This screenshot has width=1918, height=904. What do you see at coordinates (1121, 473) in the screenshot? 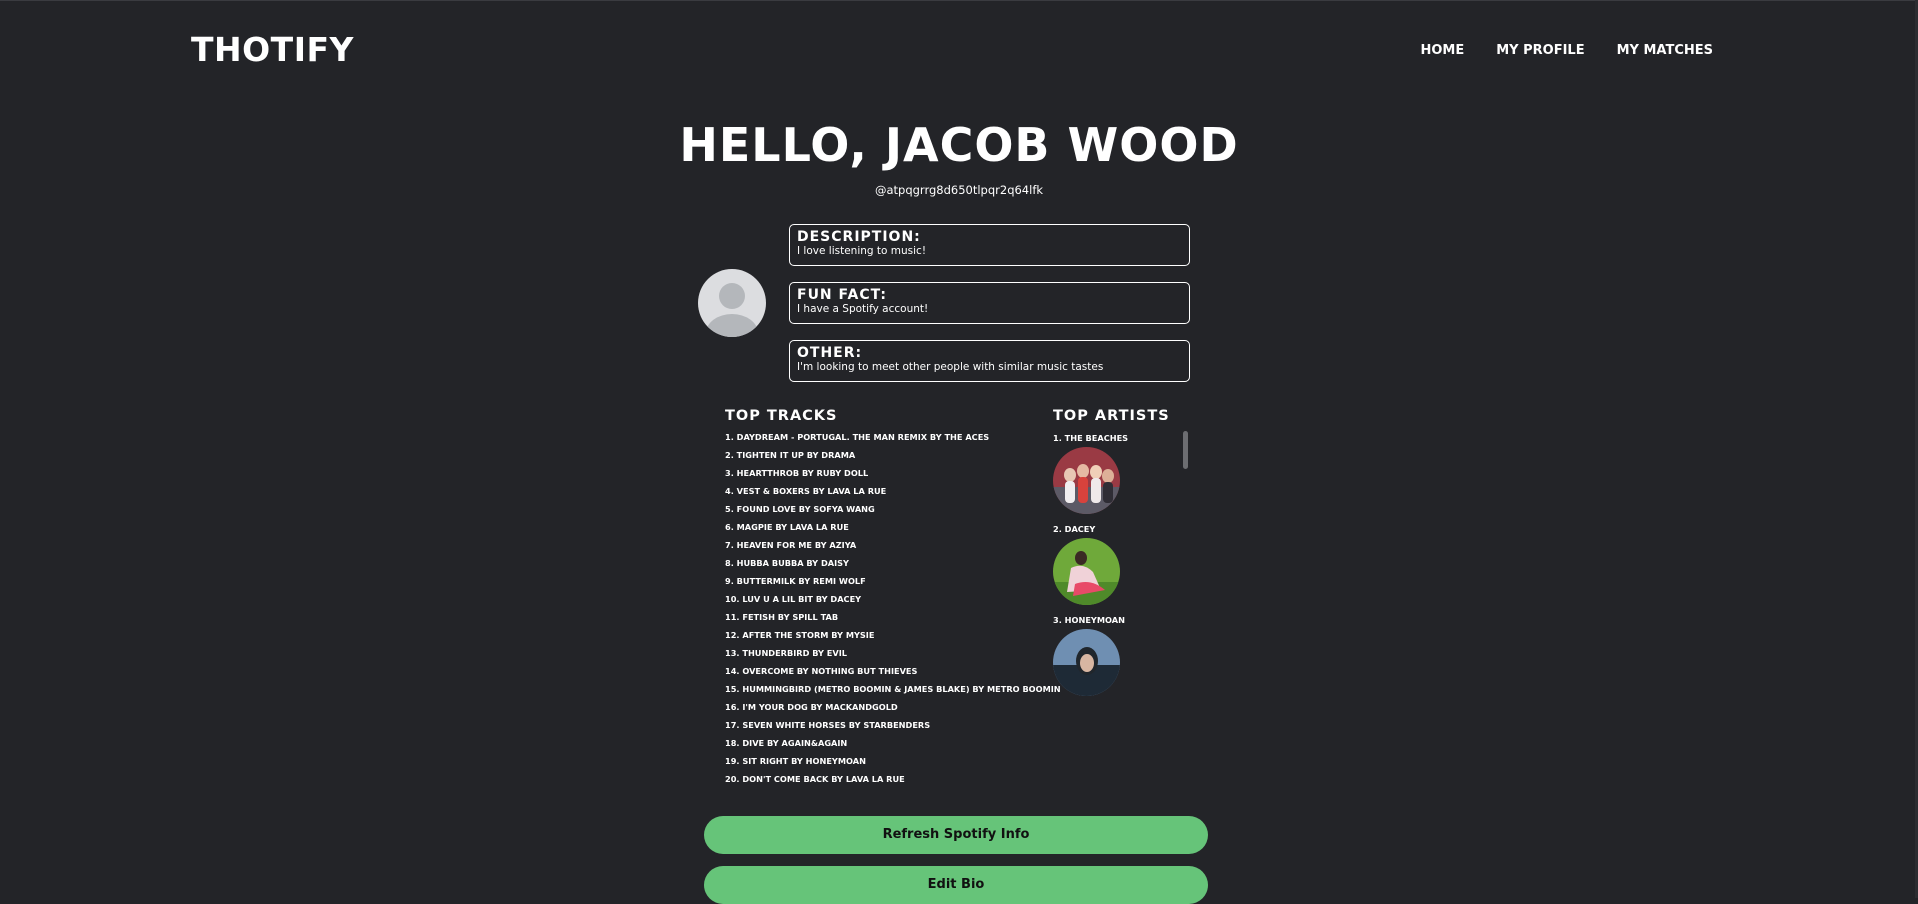
I see `artist-item: 1. THE BEACHES` at bounding box center [1121, 473].